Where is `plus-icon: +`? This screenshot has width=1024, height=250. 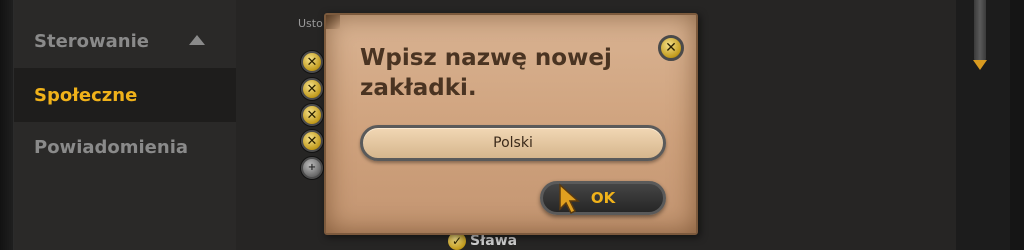 plus-icon: + is located at coordinates (312, 167).